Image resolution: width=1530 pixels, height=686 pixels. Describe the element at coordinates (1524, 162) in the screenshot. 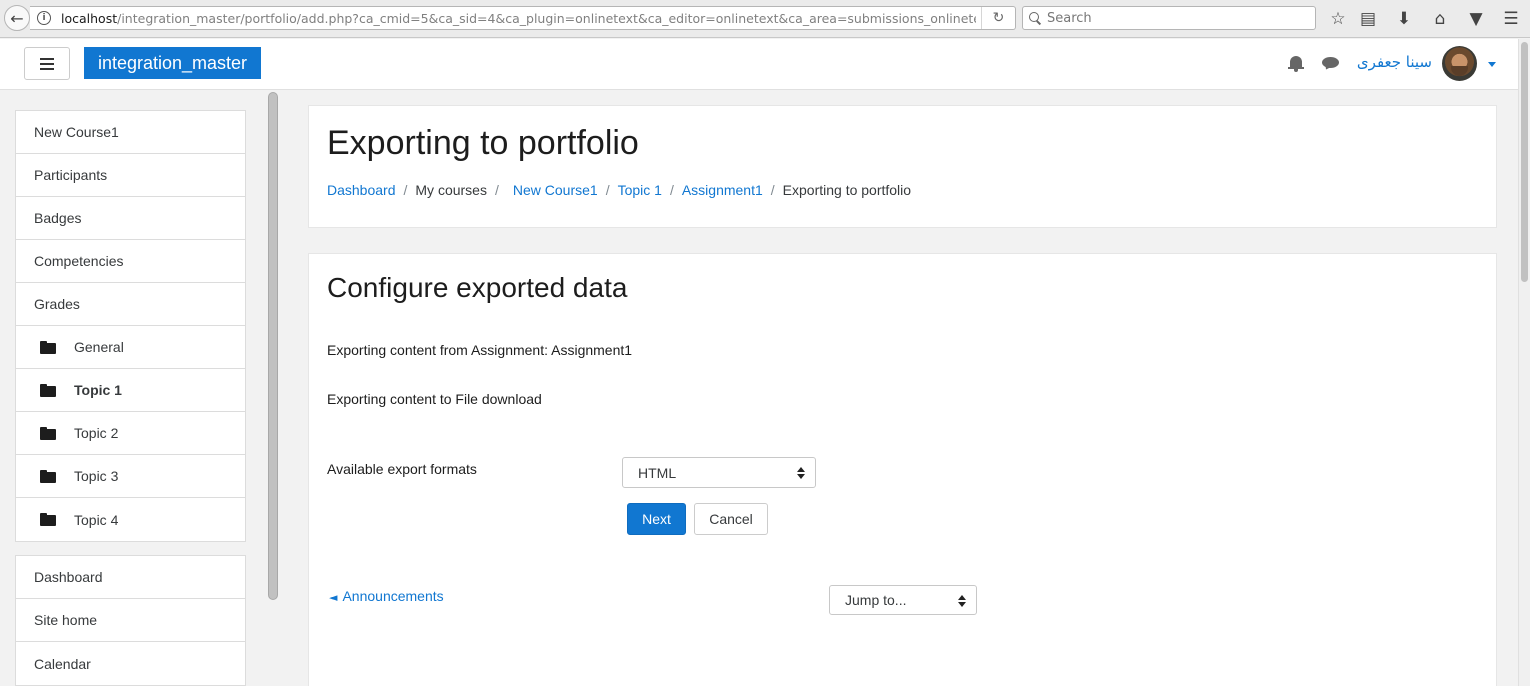

I see `page-scrollbar-thumb` at that location.